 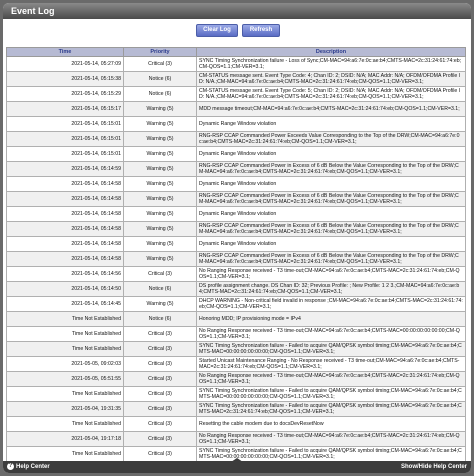 I want to click on cell-time: 2021-05-14, 05:14:56, so click(x=65, y=274).